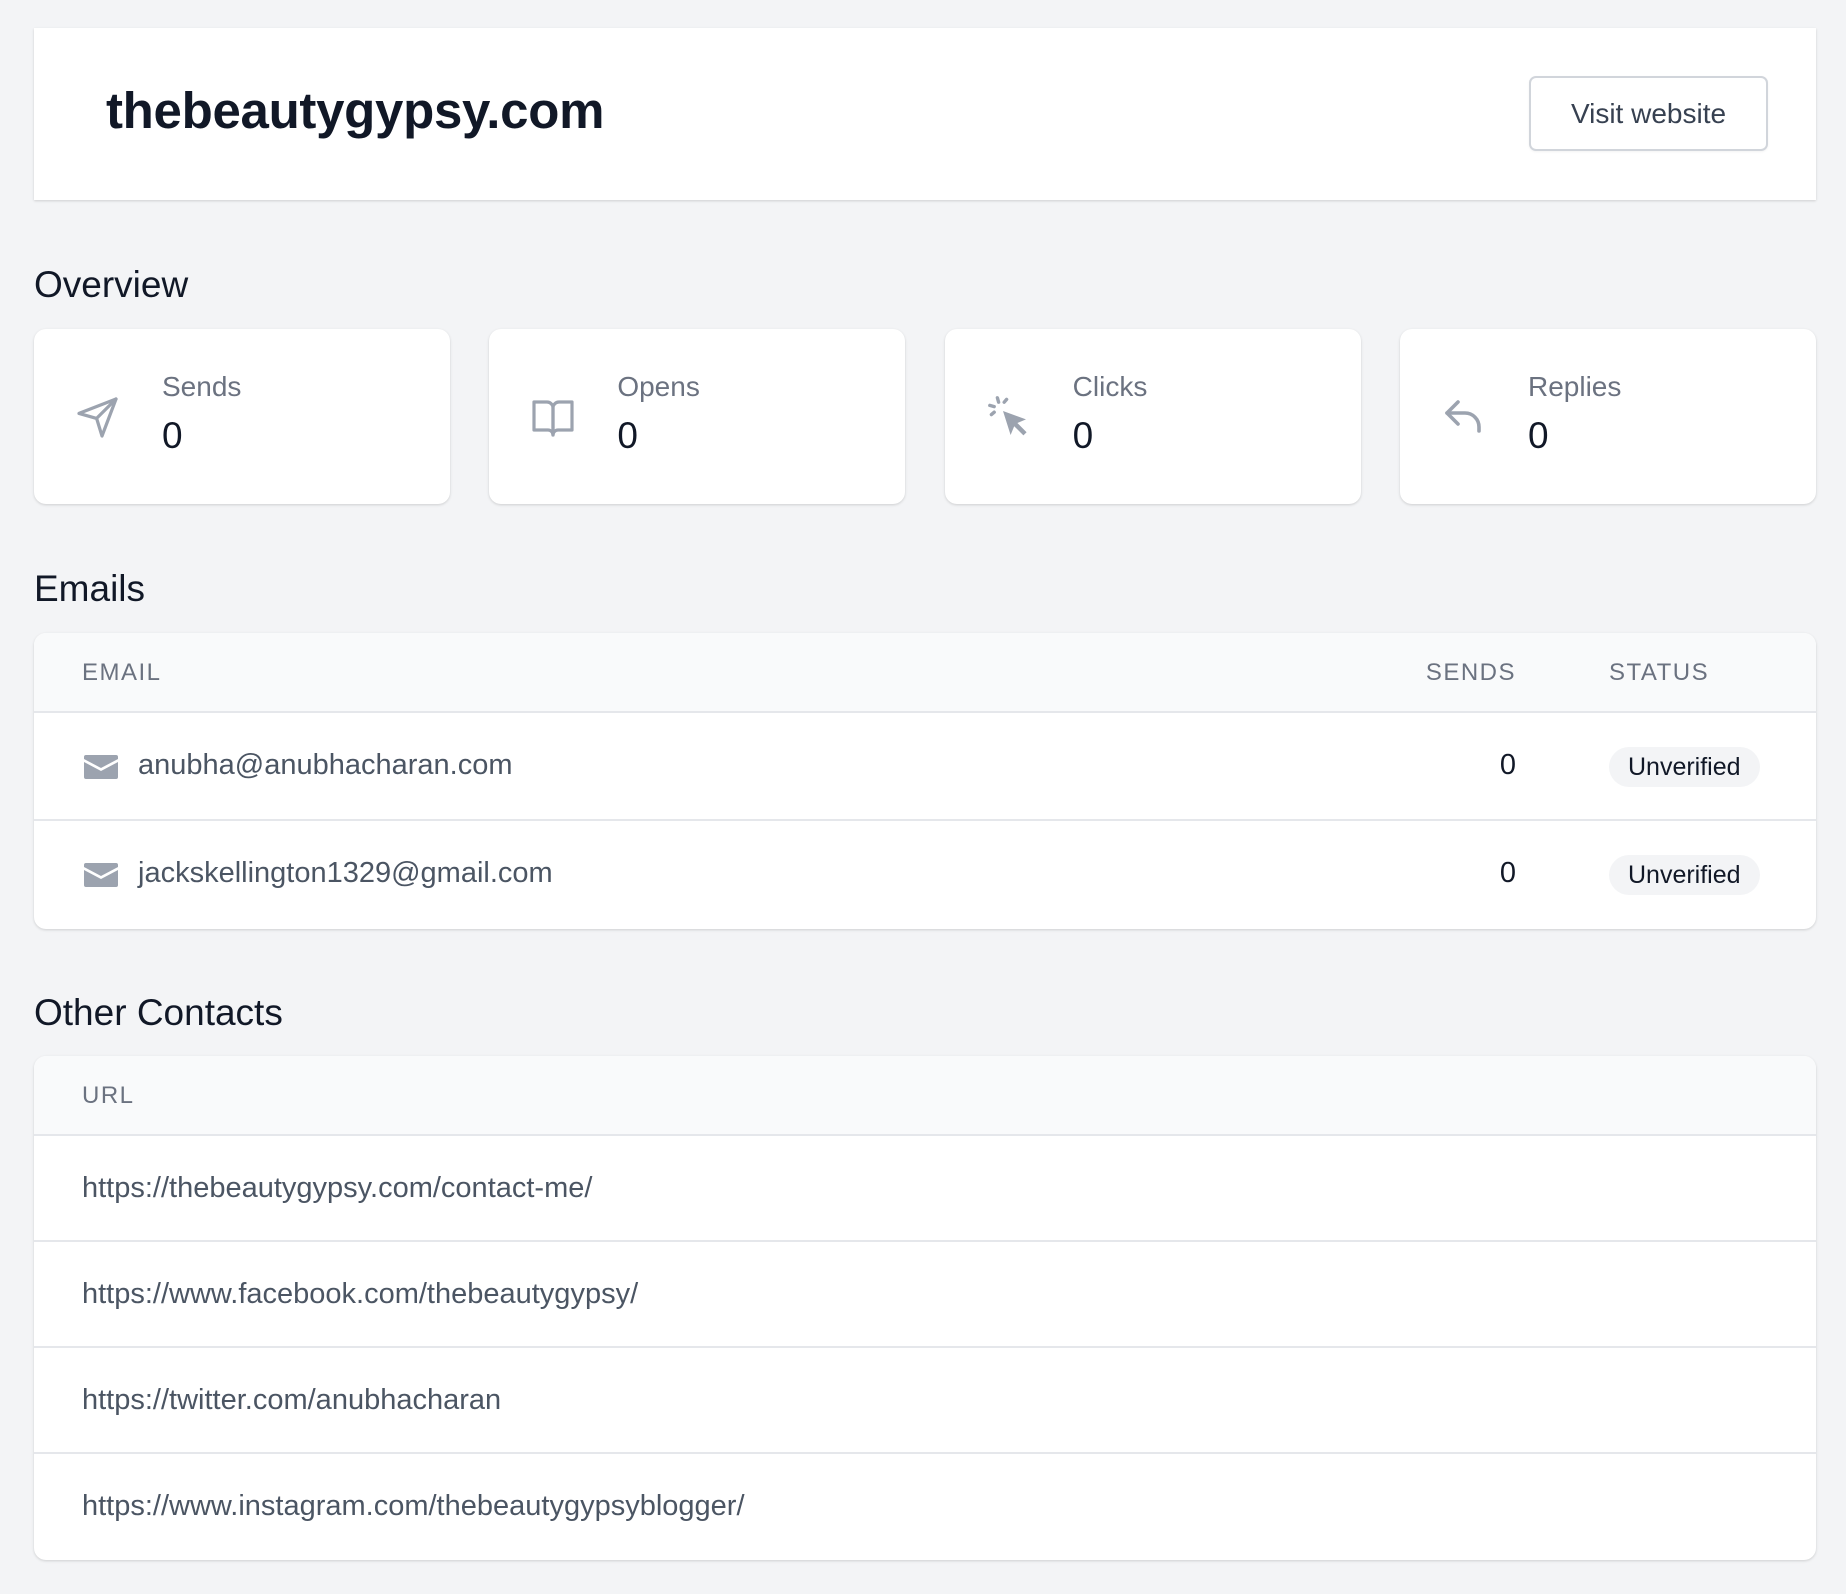  What do you see at coordinates (325, 765) in the screenshot?
I see `email-address: anubha@anubhacharan.com` at bounding box center [325, 765].